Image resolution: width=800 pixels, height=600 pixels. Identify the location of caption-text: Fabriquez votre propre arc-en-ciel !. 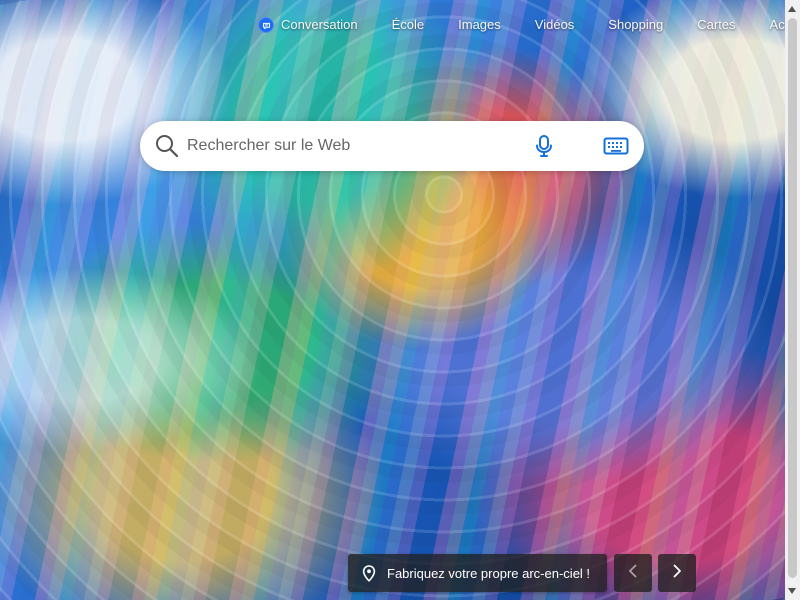
(489, 573).